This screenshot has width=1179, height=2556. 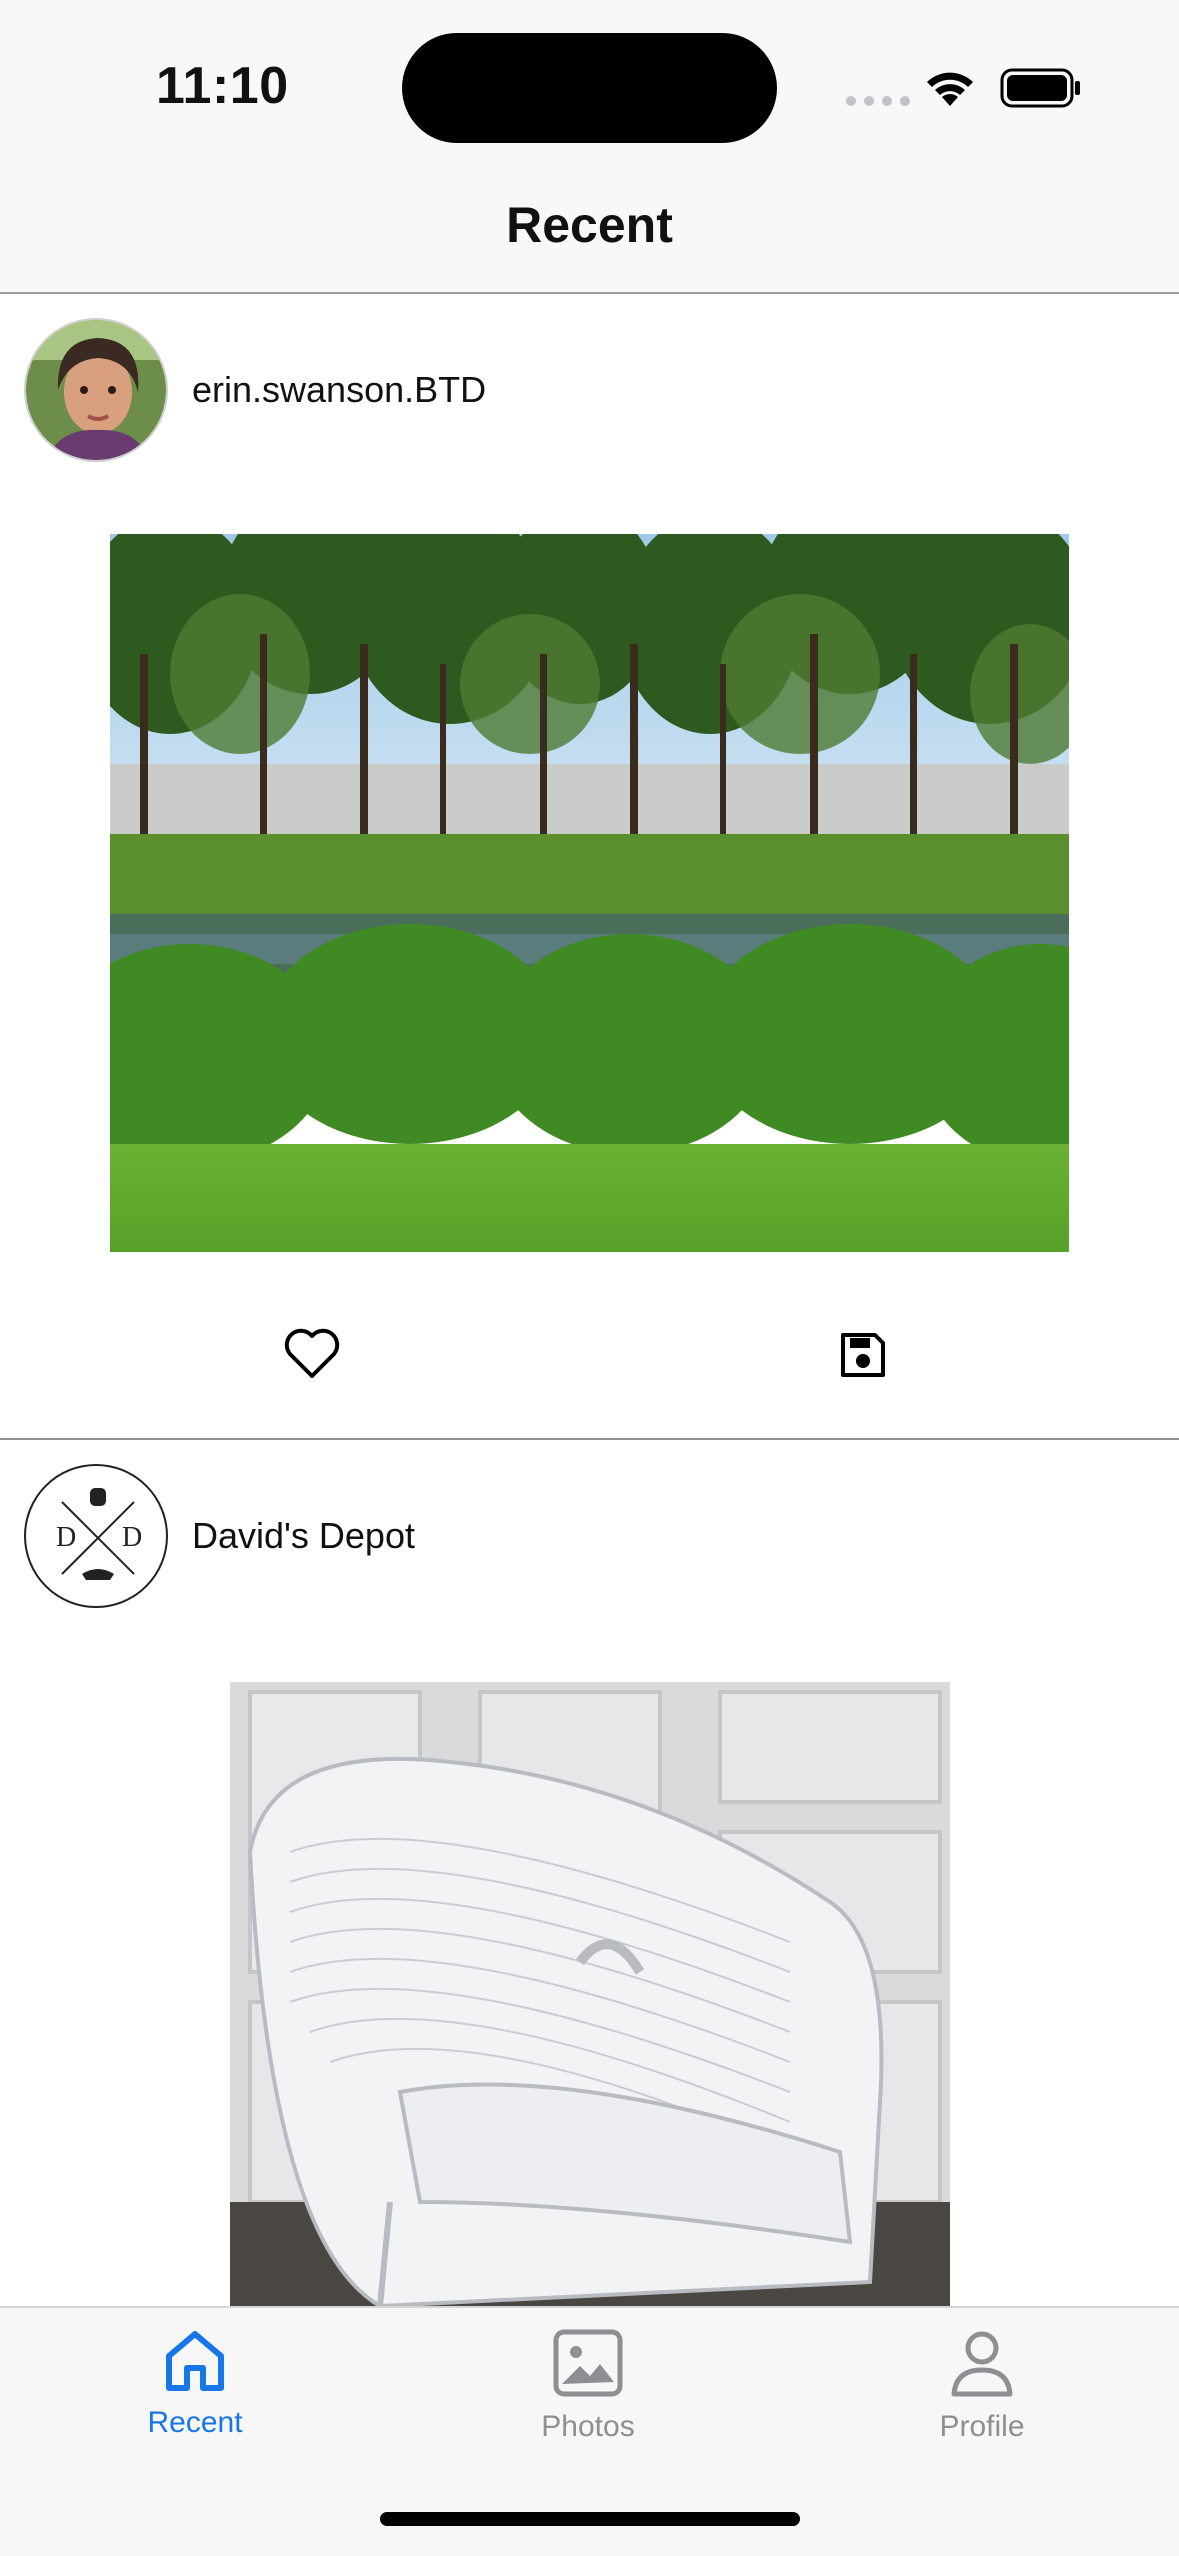 I want to click on tab-recent: Recent, so click(x=195, y=2384).